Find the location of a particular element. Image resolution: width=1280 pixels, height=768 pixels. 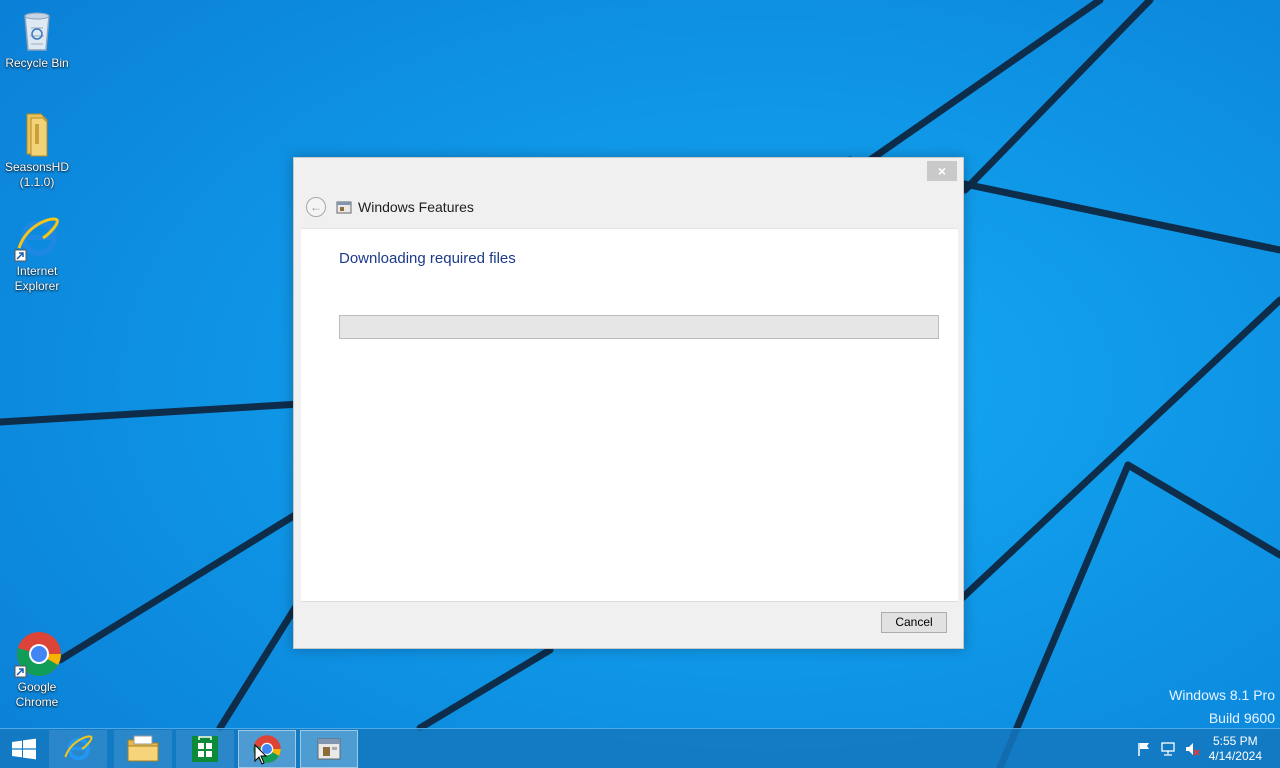

system-tray is located at coordinates (1168, 749).